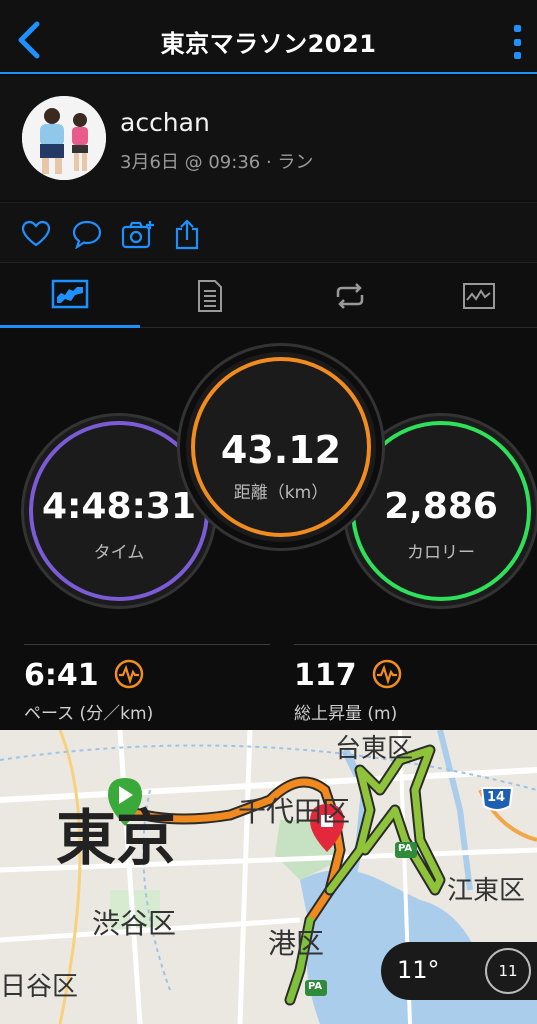 The width and height of the screenshot is (537, 1024). Describe the element at coordinates (165, 122) in the screenshot. I see `username: acchan` at that location.